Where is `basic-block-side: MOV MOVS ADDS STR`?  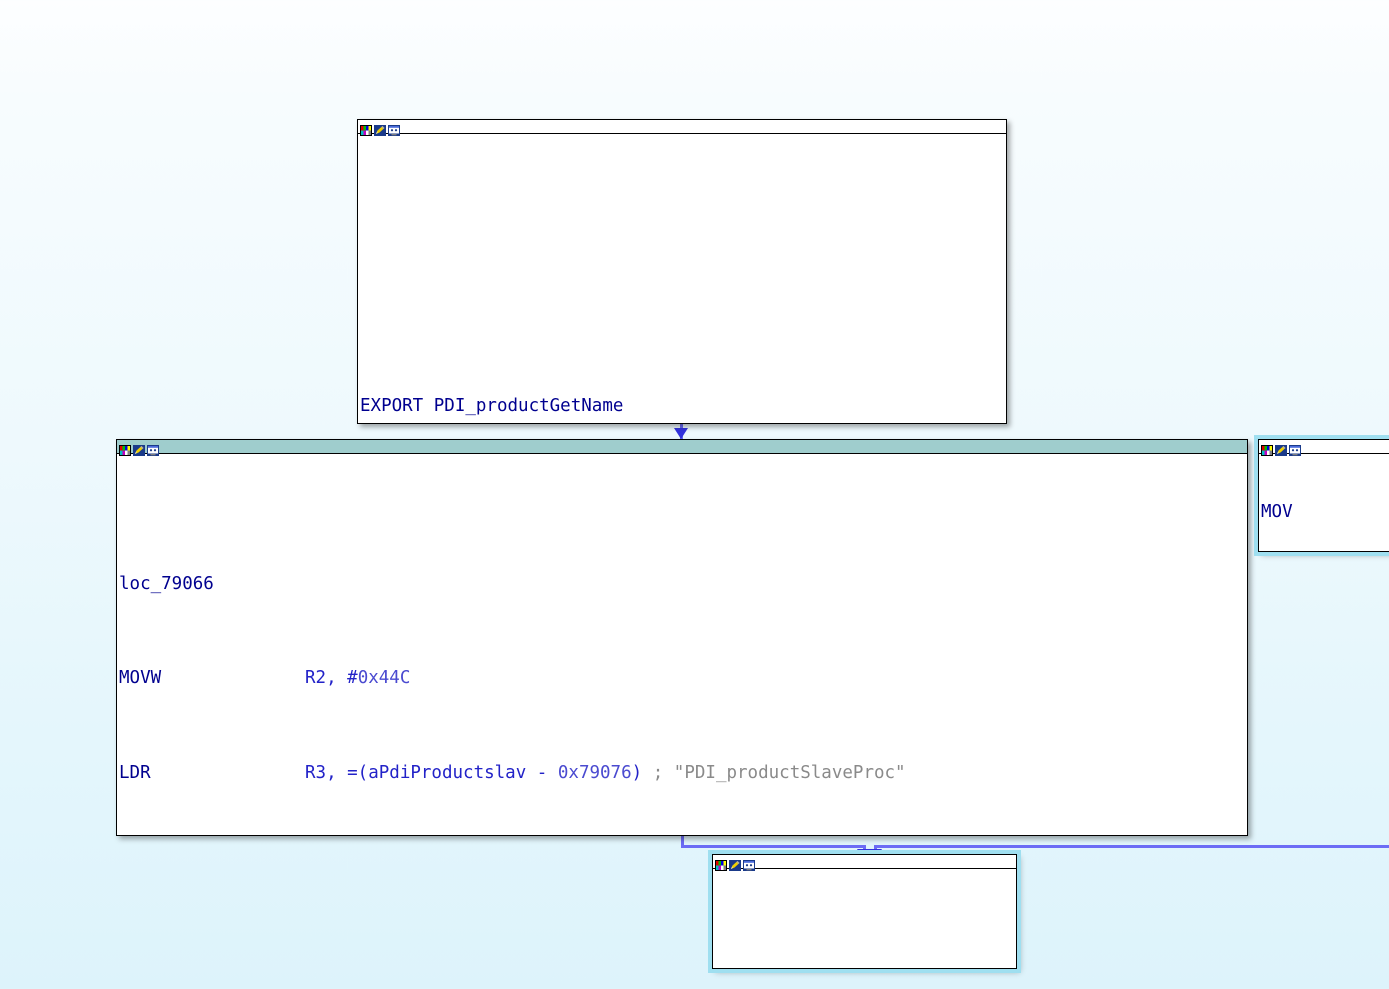
basic-block-side: MOV MOVS ADDS STR is located at coordinates (1321, 495).